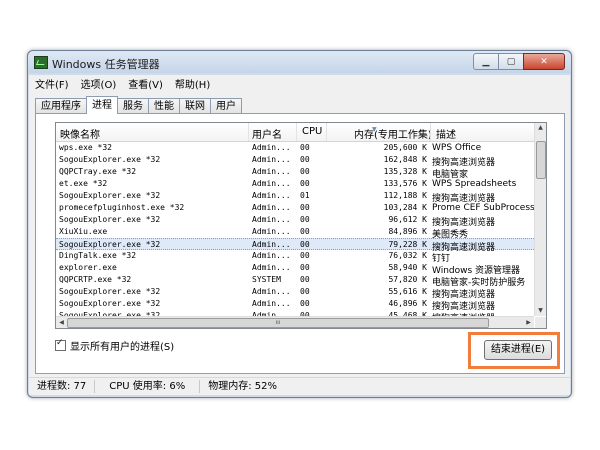 This screenshot has height=450, width=600. Describe the element at coordinates (407, 291) in the screenshot. I see `process-memory: 55,616 K` at that location.